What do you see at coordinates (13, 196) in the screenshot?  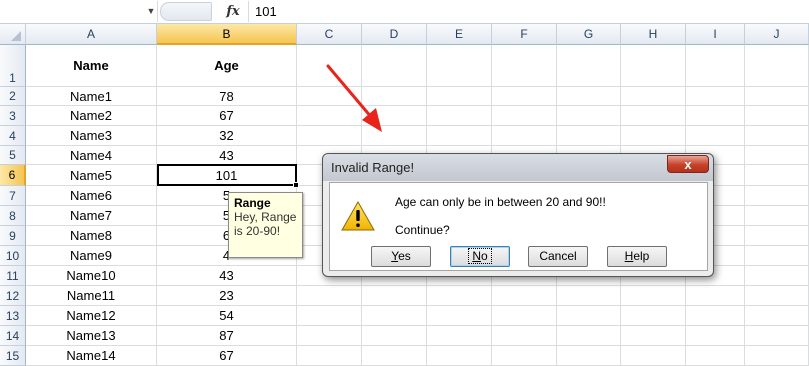 I see `row-header: 7` at bounding box center [13, 196].